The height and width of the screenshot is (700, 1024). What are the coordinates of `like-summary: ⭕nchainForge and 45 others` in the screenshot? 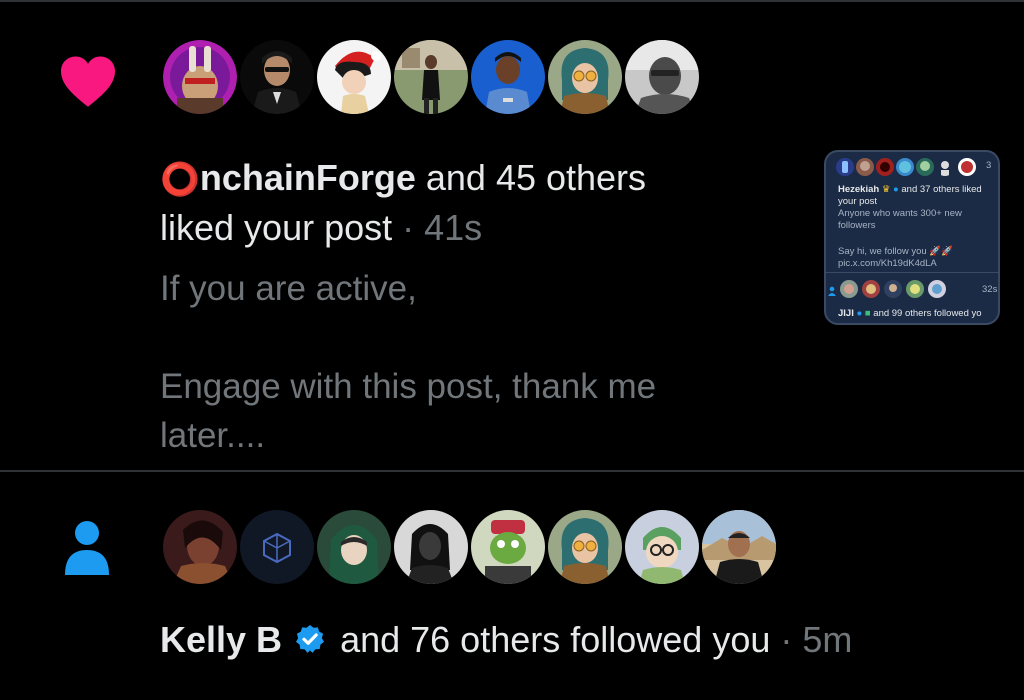 It's located at (403, 178).